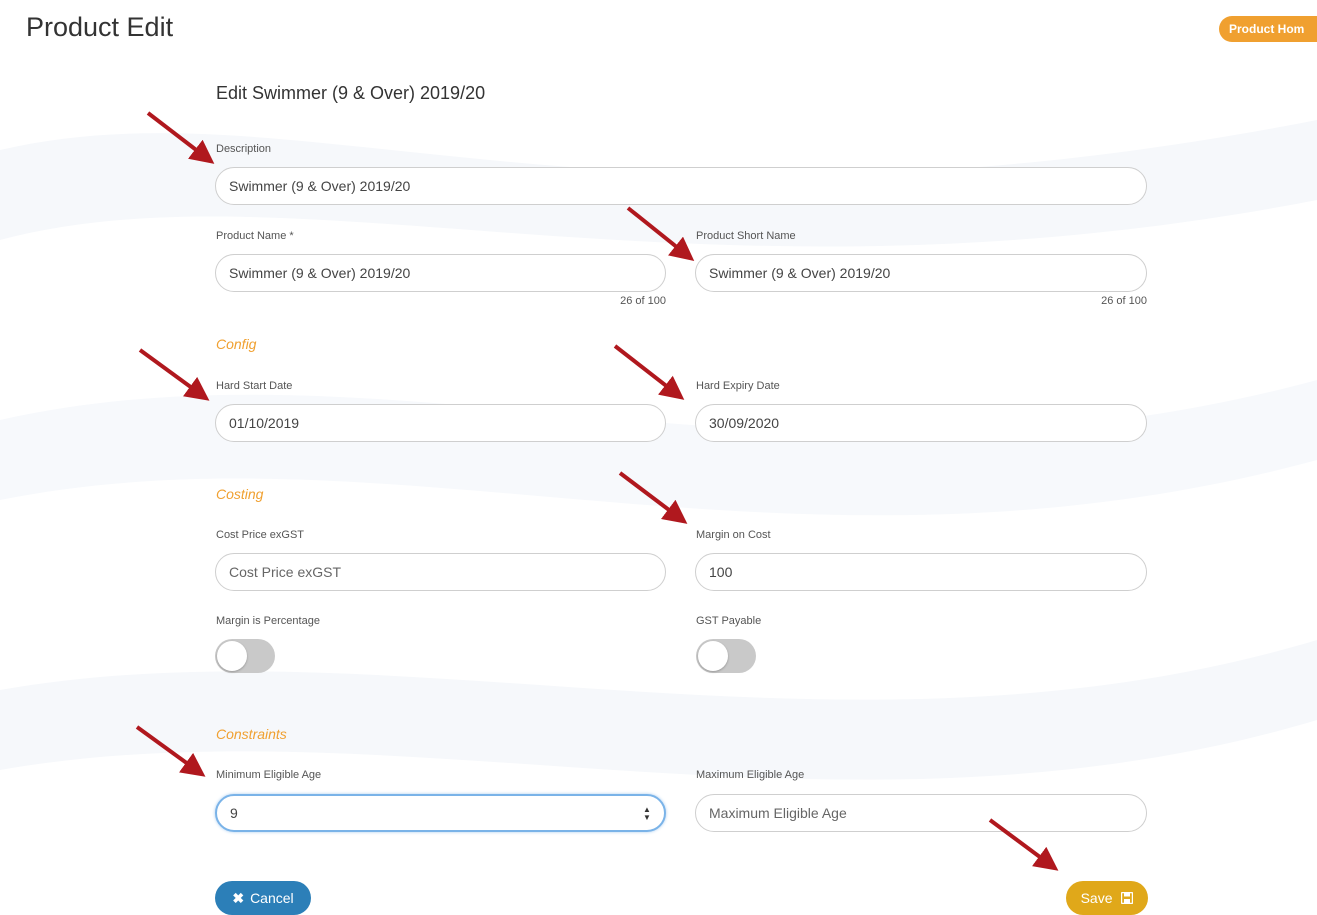  Describe the element at coordinates (251, 734) in the screenshot. I see `constraints-section-title: Constraints` at that location.